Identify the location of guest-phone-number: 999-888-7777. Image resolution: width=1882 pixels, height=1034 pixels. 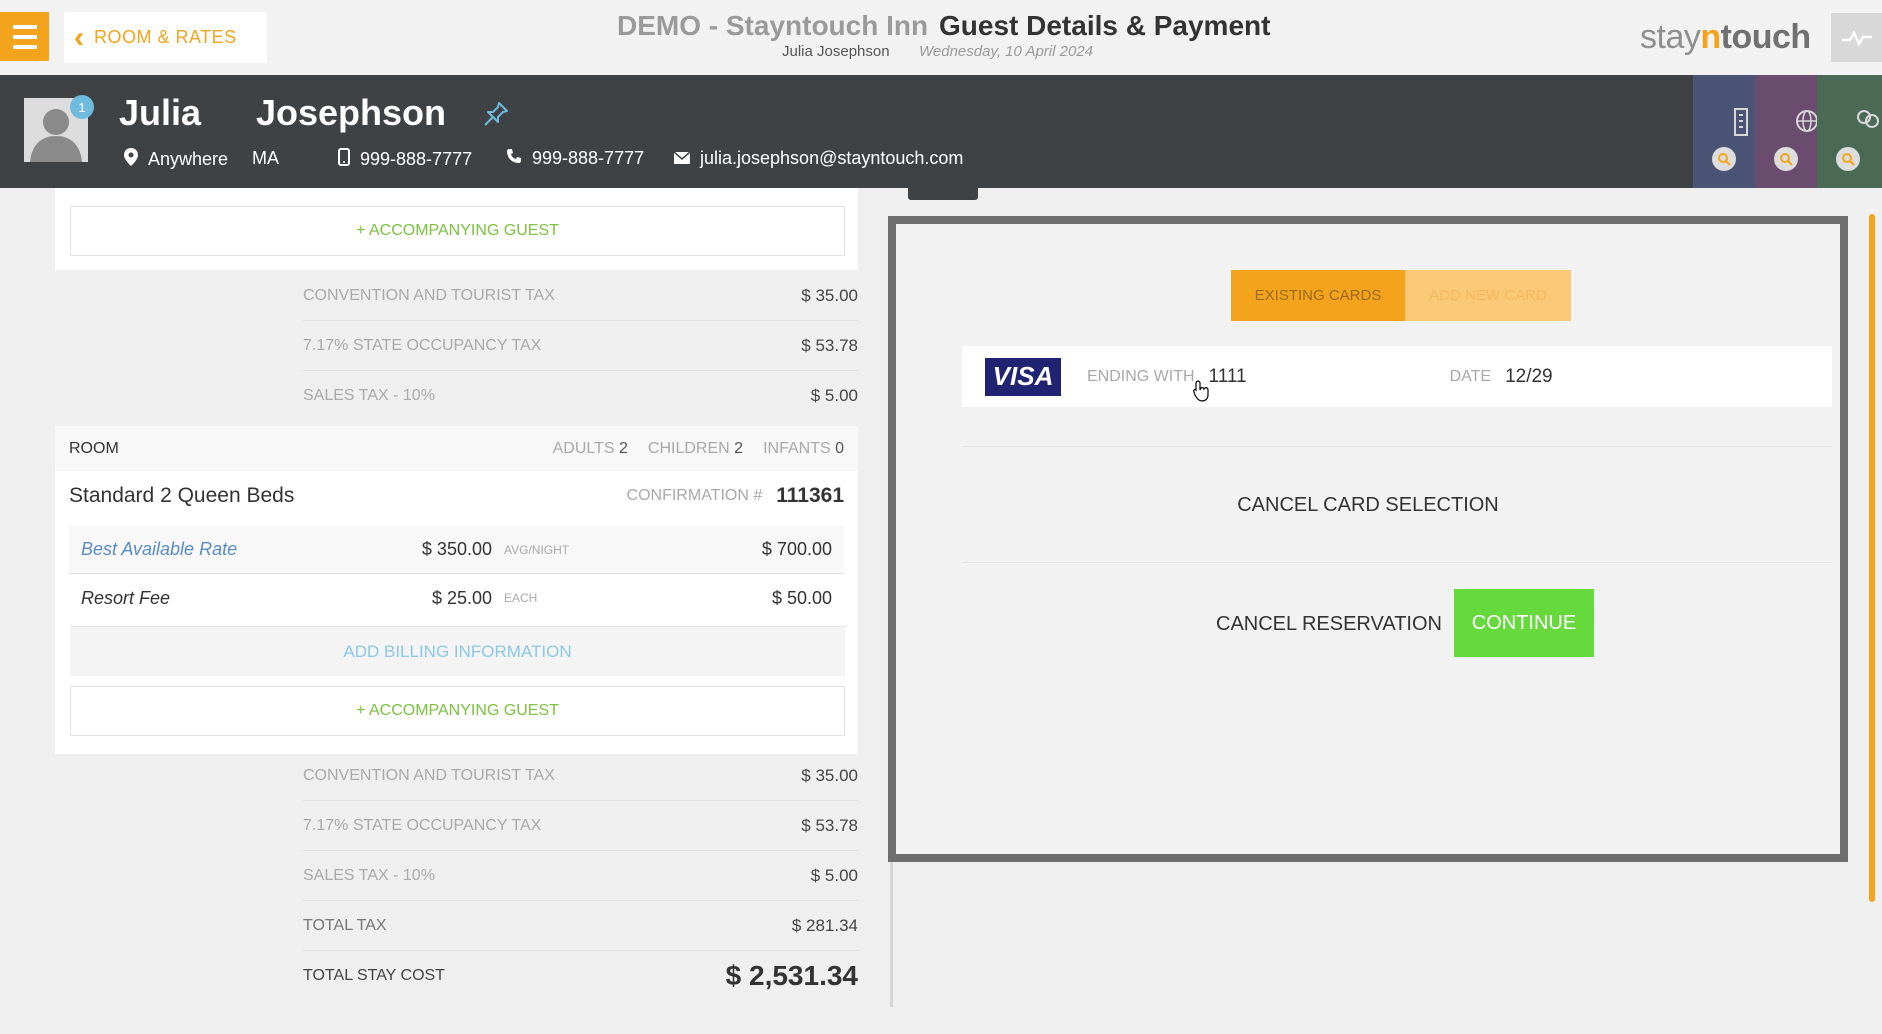
(588, 158).